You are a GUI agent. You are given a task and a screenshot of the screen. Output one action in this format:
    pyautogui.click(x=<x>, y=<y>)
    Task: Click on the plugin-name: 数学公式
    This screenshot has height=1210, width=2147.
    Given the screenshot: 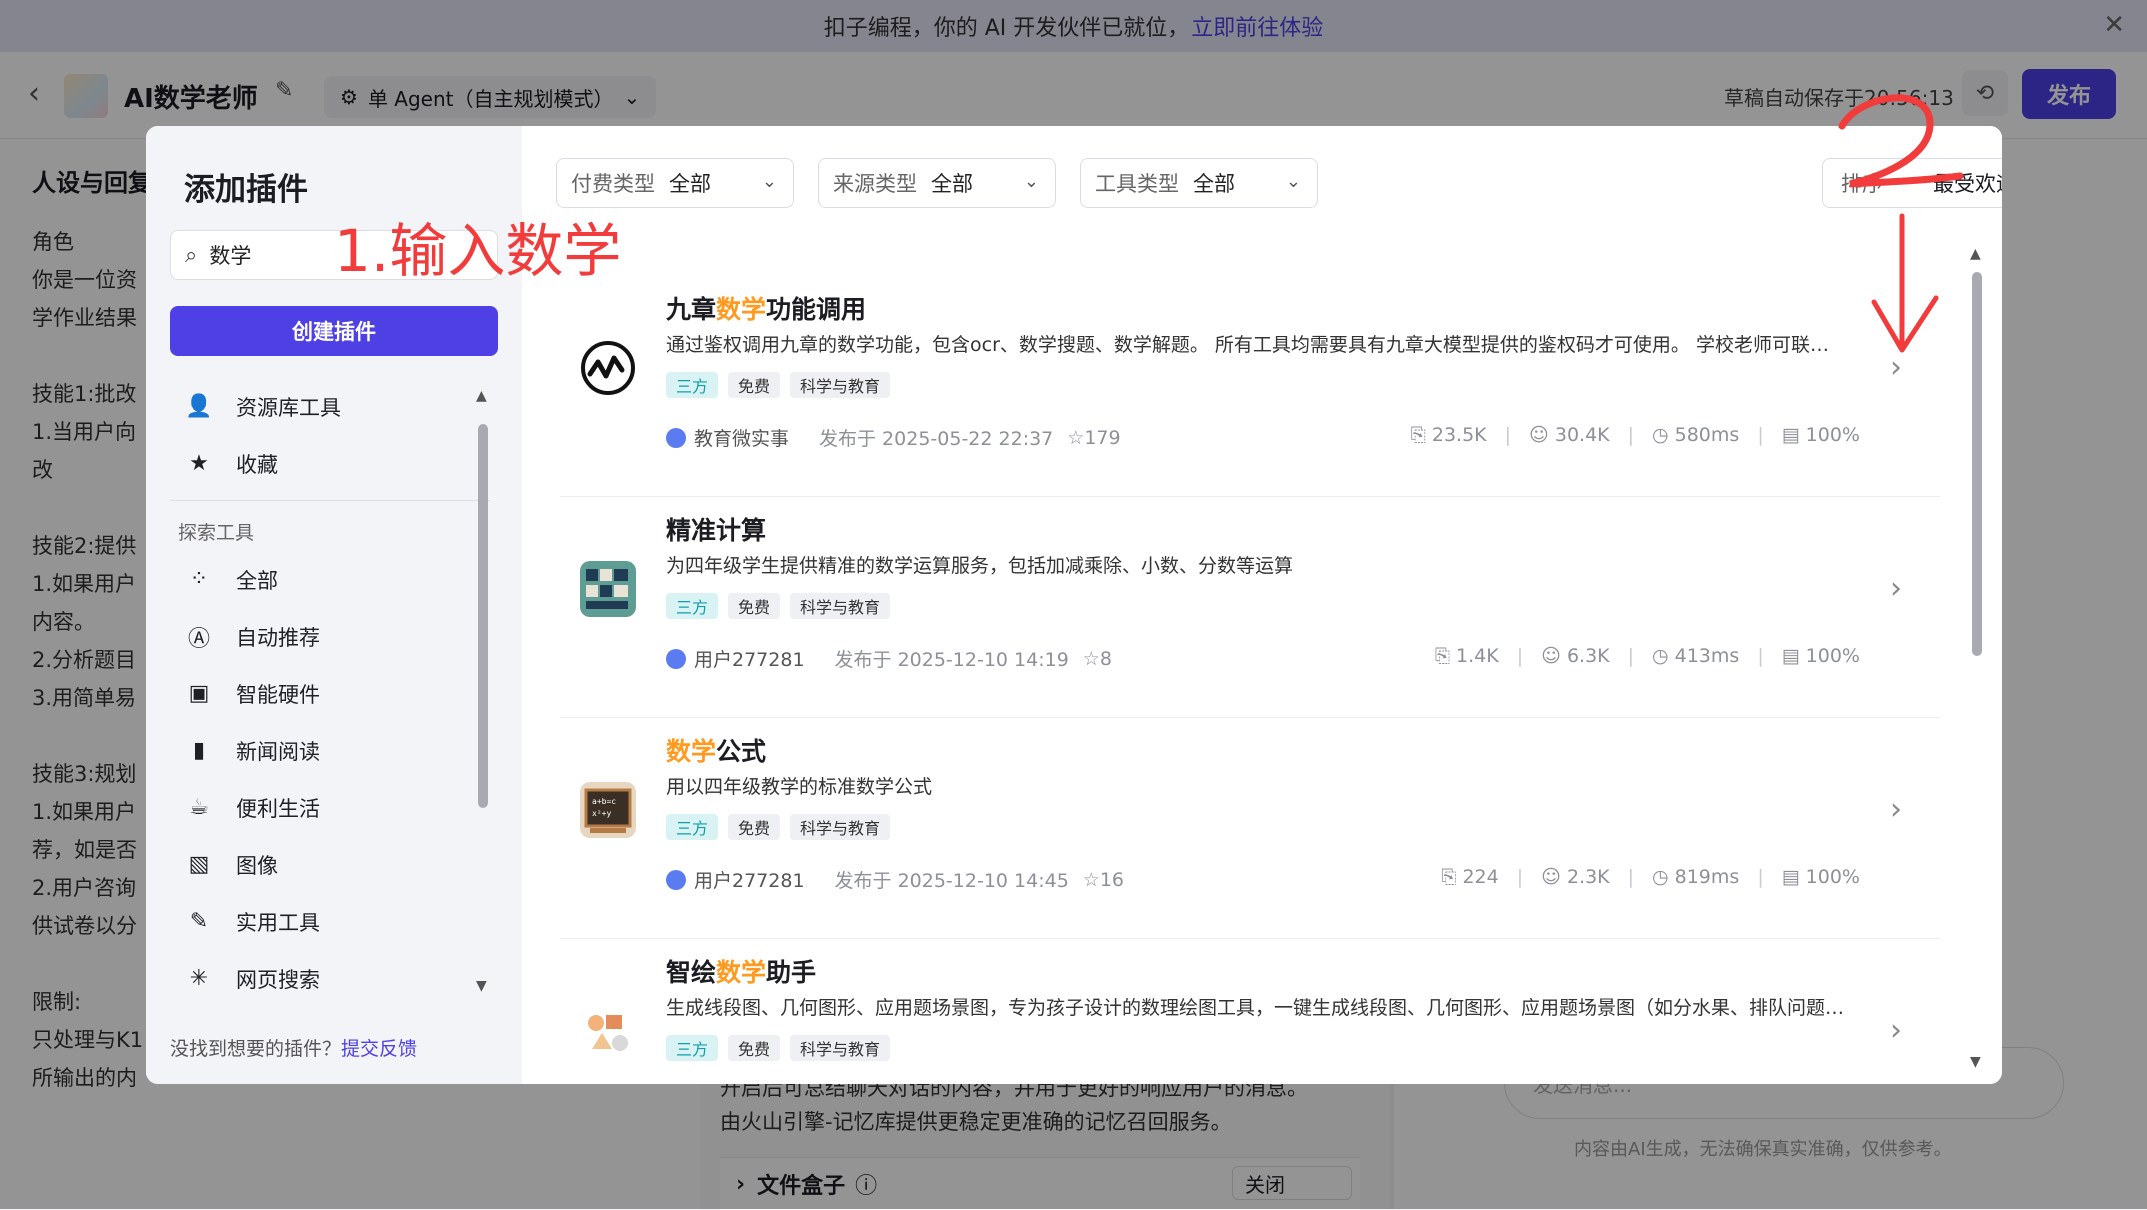 What is the action you would take?
    pyautogui.click(x=716, y=750)
    